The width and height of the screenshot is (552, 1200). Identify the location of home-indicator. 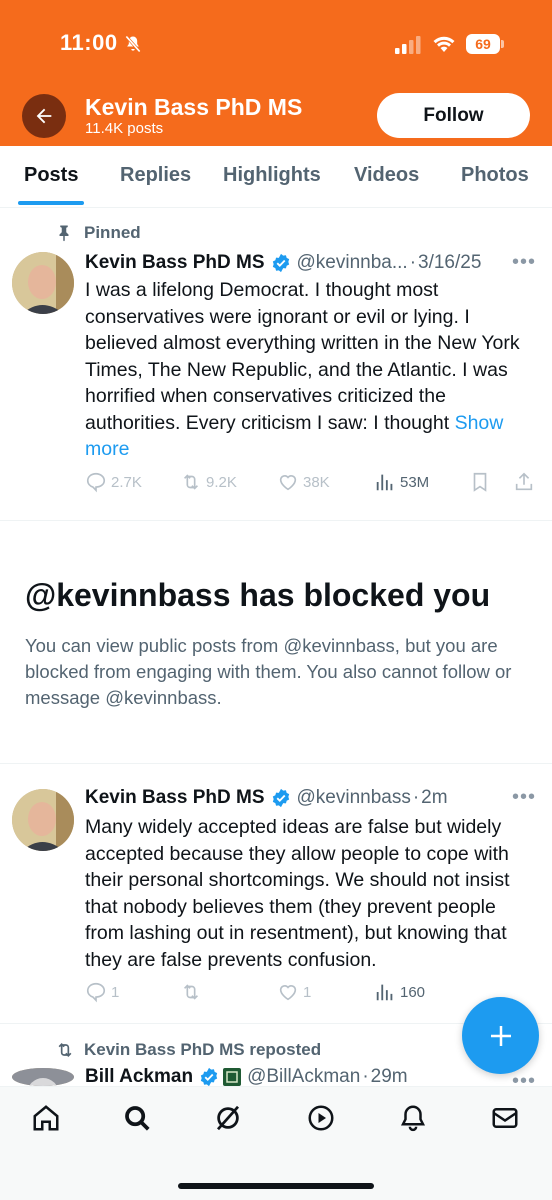
(276, 1186).